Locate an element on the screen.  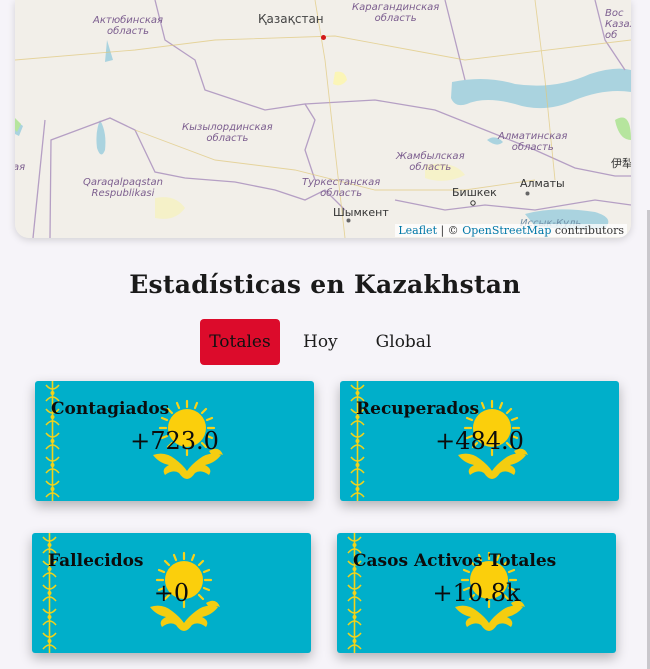
stat-value: +0 is located at coordinates (171, 593).